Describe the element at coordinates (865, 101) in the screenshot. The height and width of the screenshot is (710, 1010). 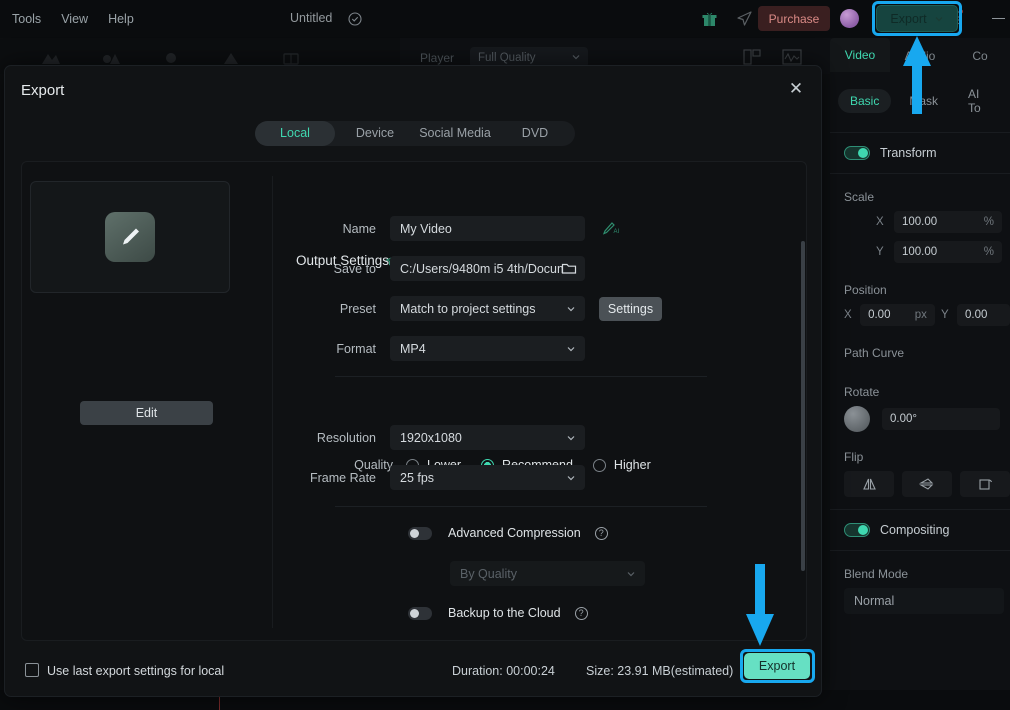
I see `subtab-basic: Basic` at that location.